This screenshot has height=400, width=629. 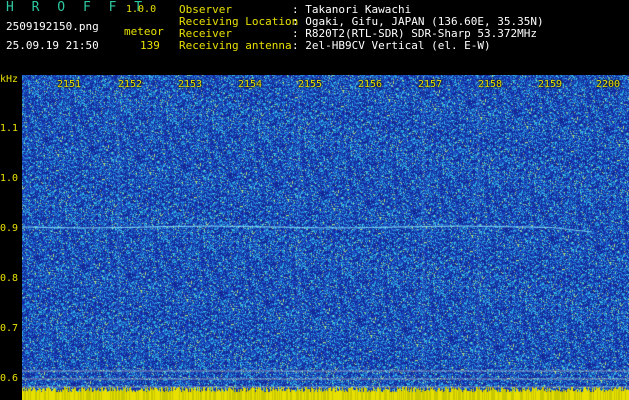 What do you see at coordinates (9, 178) in the screenshot?
I see `y-tick-label: 1.0` at bounding box center [9, 178].